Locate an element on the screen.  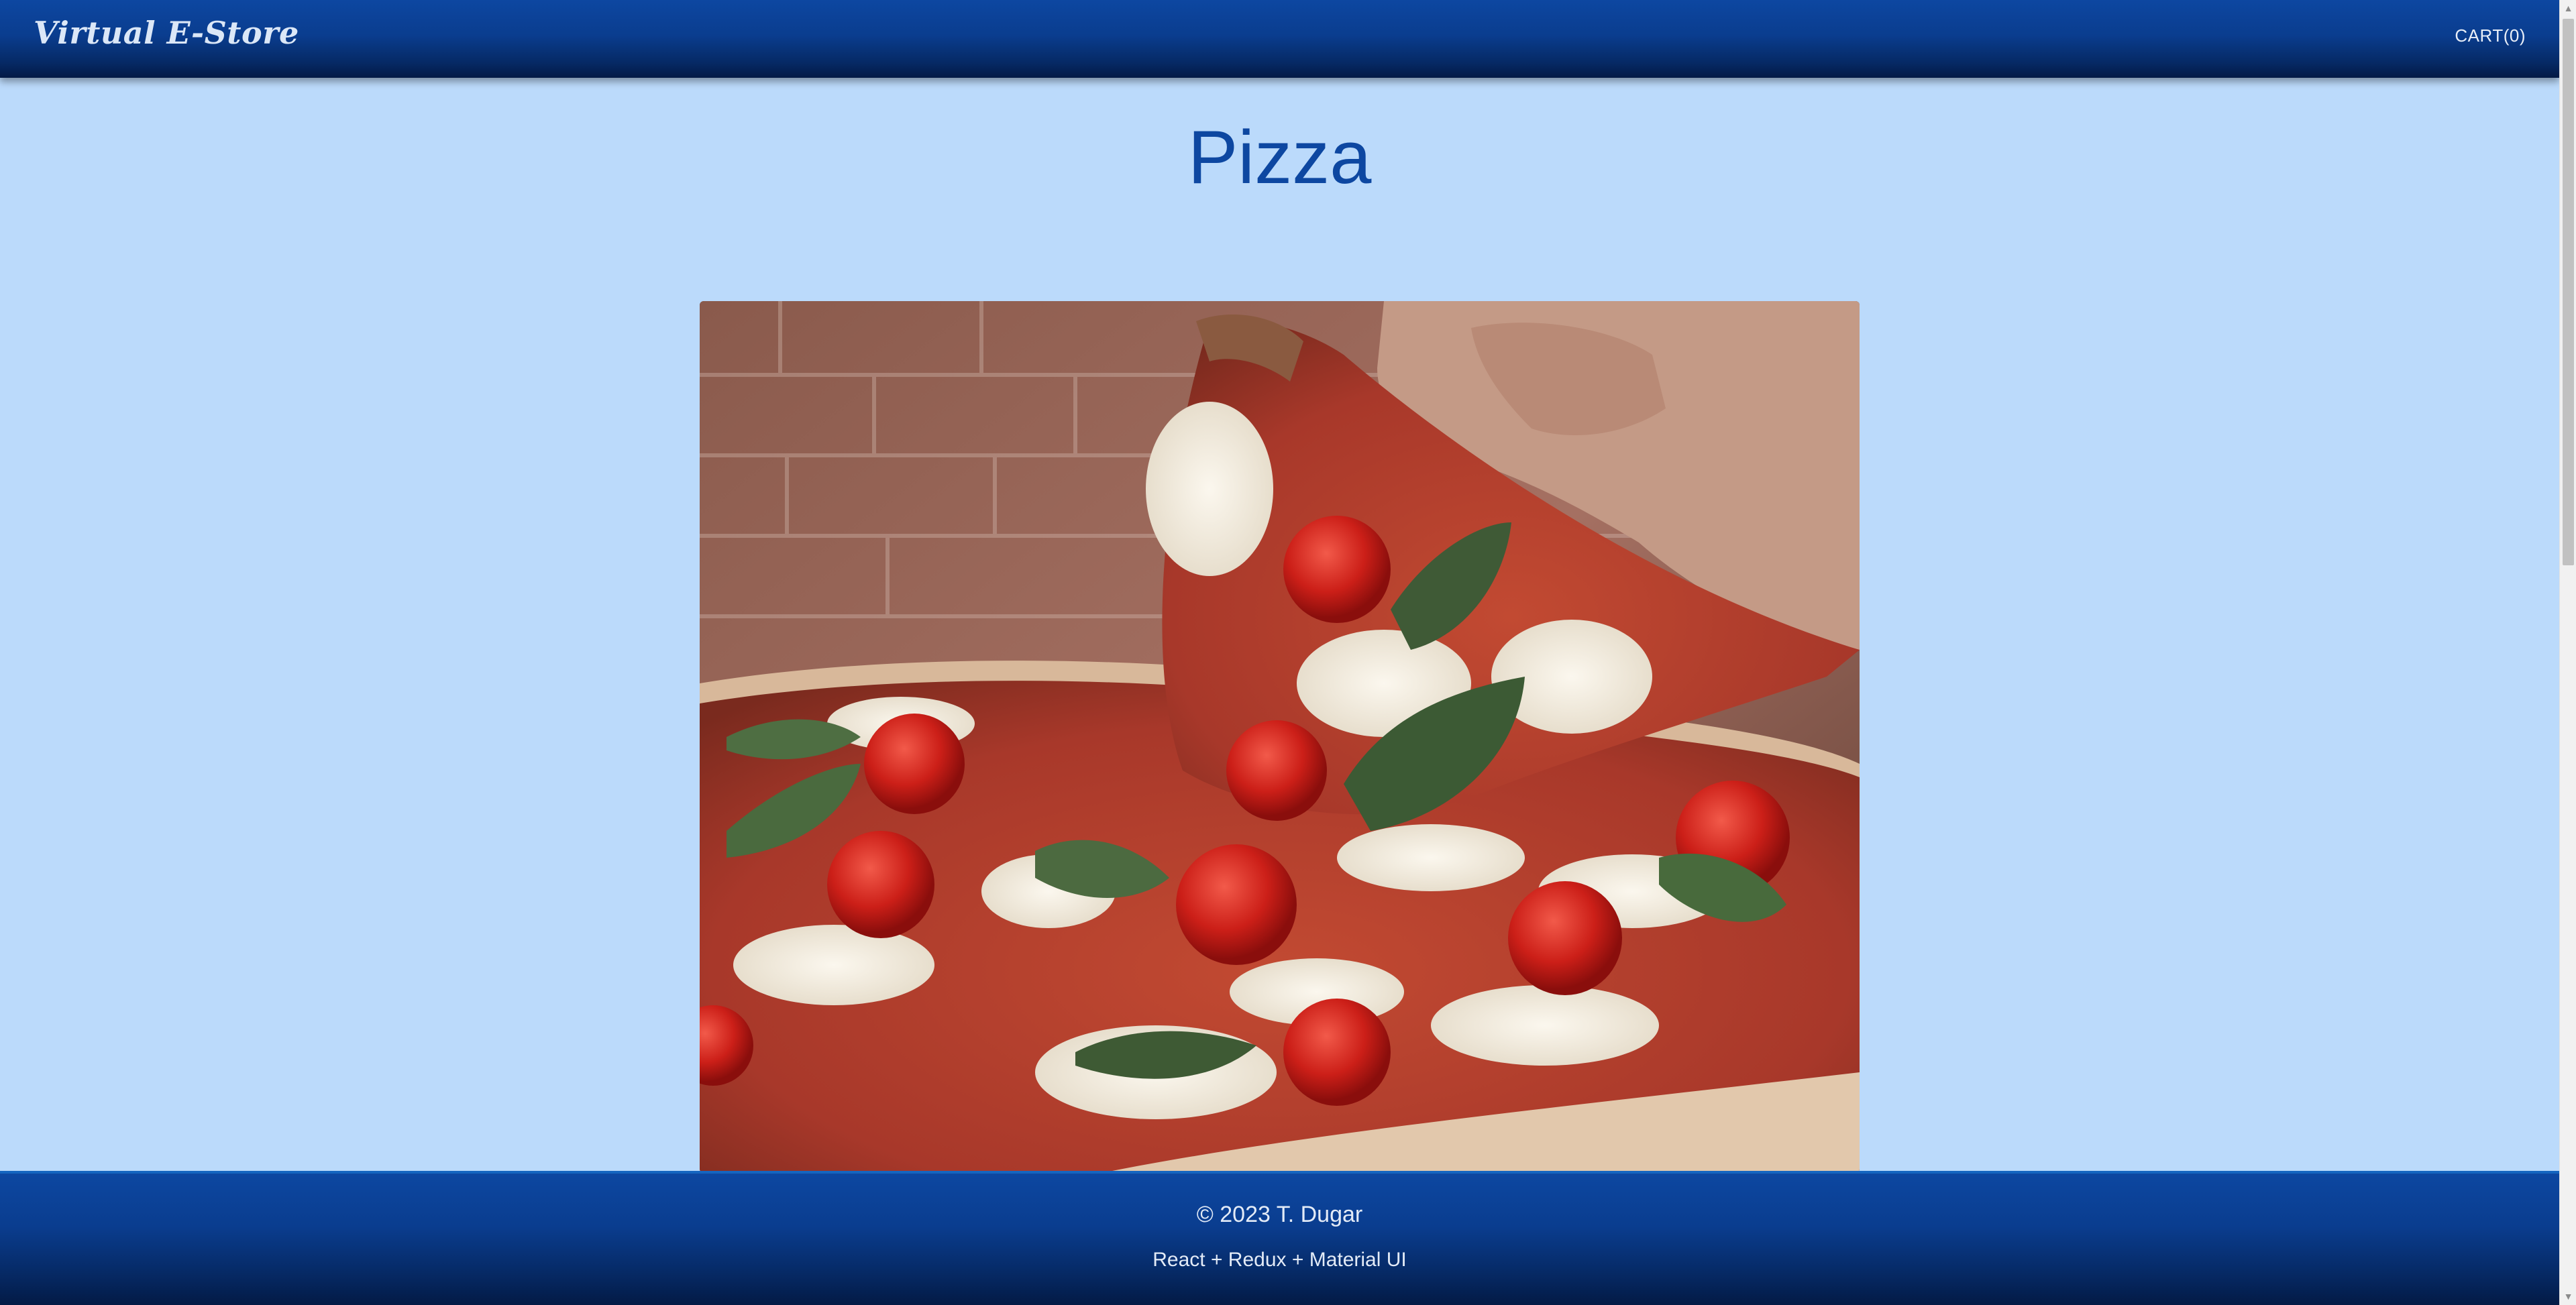
vertical-scrollbar: ▲ ▼ is located at coordinates (2567, 652).